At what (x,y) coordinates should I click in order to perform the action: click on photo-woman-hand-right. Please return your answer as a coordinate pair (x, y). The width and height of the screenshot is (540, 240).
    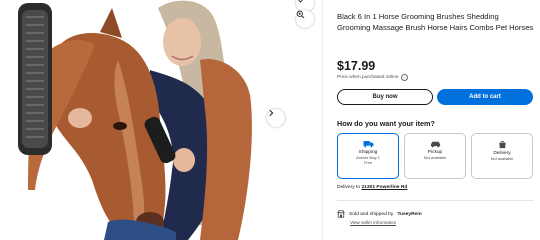
    Looking at the image, I should click on (184, 160).